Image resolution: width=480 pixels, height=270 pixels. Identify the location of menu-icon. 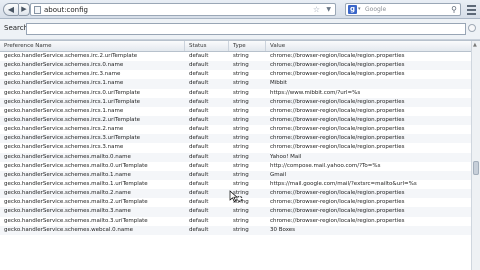
(471, 9).